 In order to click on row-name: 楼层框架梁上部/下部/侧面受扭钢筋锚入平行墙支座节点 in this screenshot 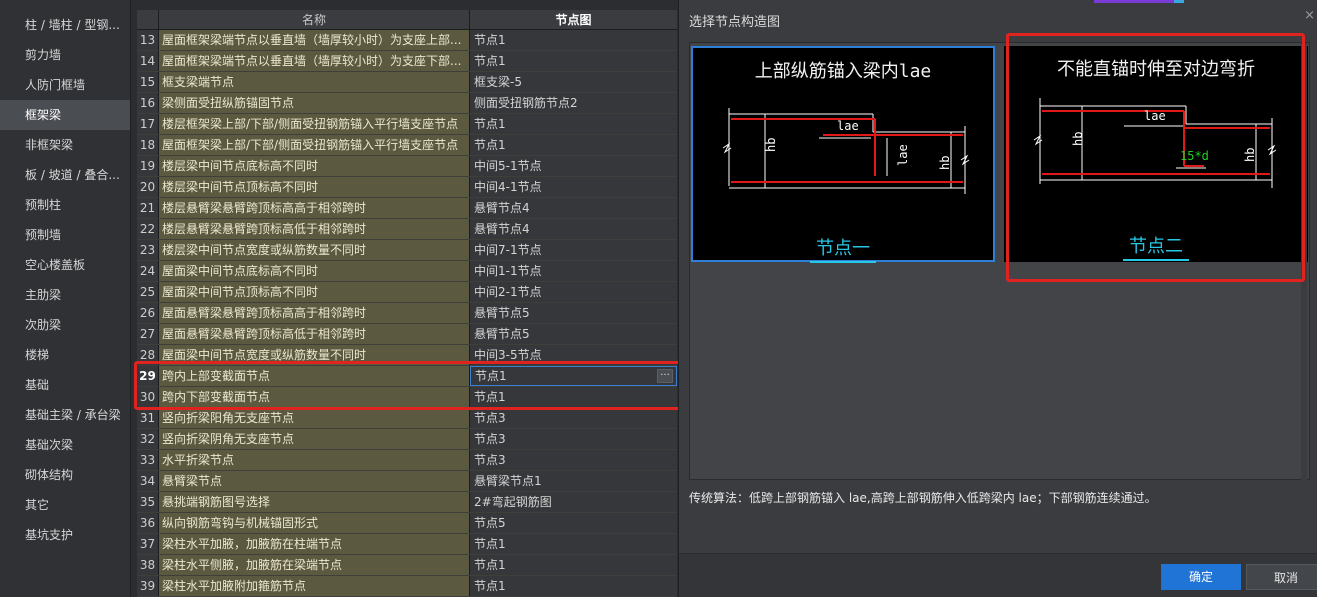, I will do `click(314, 124)`.